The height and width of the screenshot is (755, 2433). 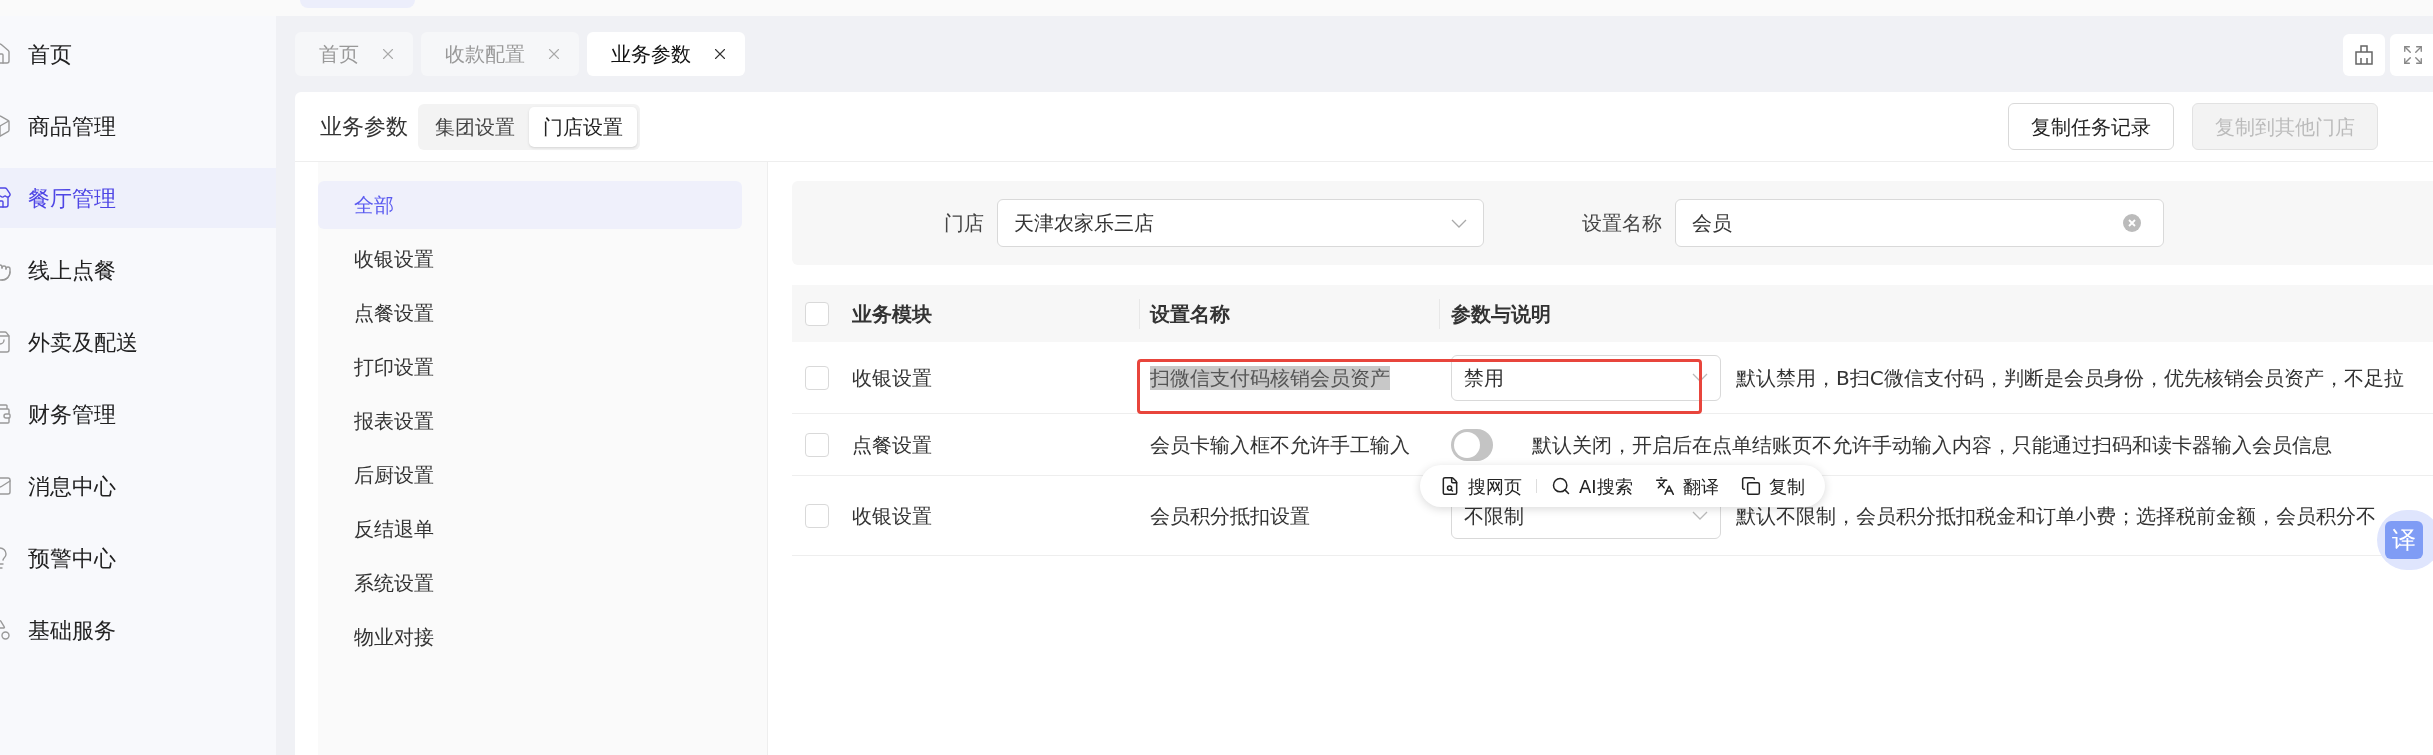 What do you see at coordinates (1494, 516) in the screenshot?
I see `select-value: 不限制` at bounding box center [1494, 516].